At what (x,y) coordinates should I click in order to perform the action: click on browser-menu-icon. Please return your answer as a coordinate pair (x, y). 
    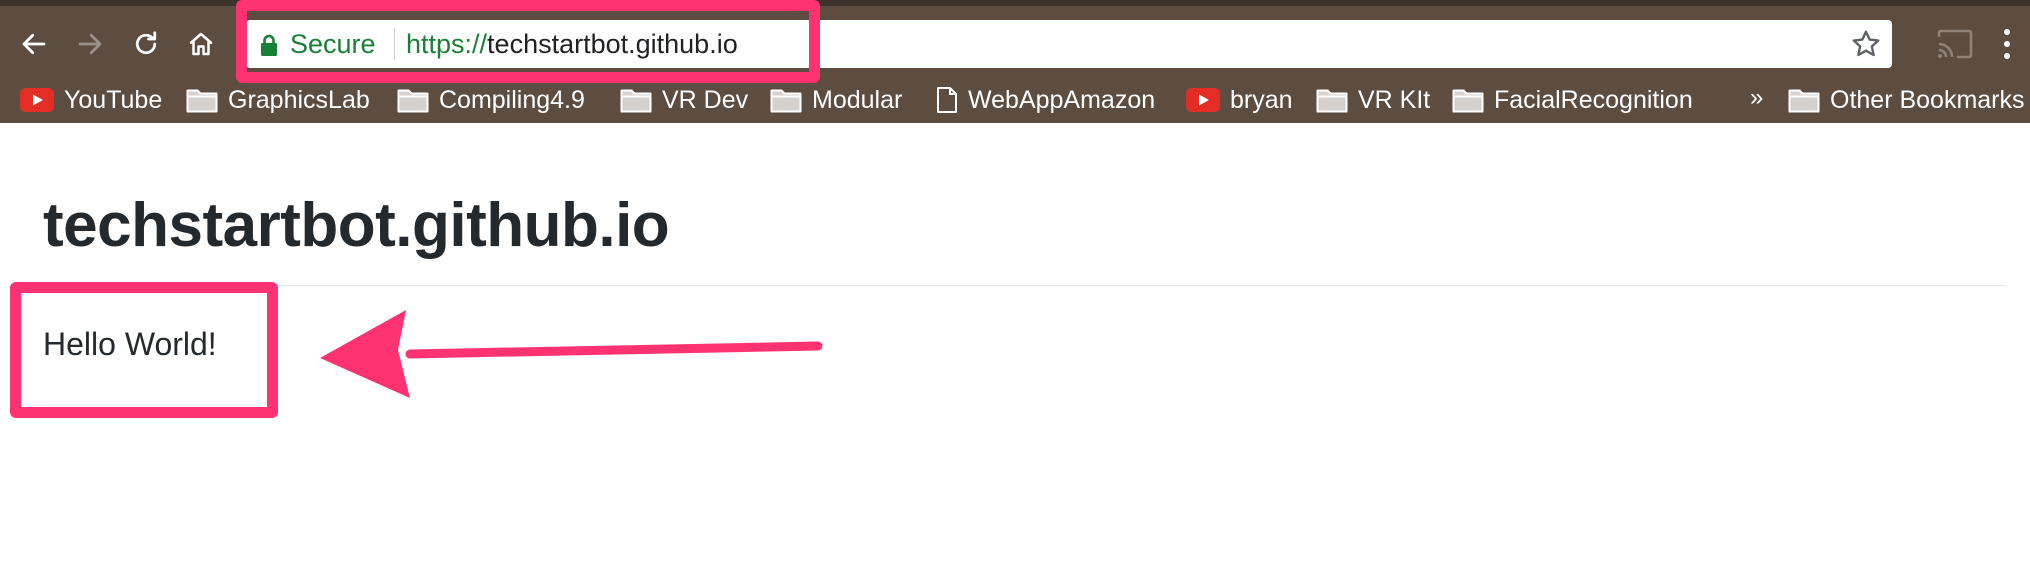
    Looking at the image, I should click on (2007, 44).